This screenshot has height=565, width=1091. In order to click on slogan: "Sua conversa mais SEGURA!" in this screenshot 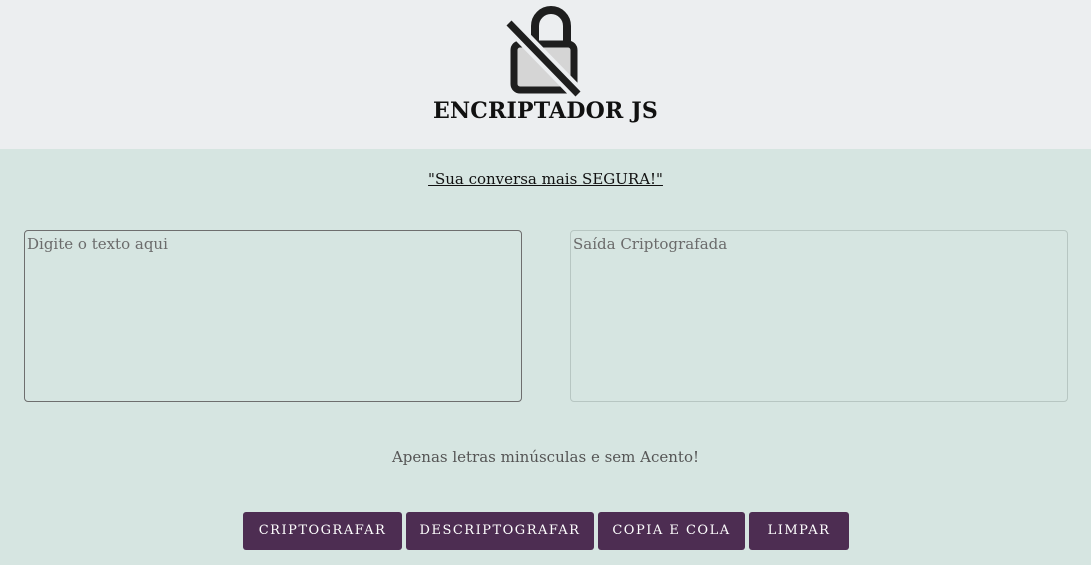, I will do `click(545, 179)`.